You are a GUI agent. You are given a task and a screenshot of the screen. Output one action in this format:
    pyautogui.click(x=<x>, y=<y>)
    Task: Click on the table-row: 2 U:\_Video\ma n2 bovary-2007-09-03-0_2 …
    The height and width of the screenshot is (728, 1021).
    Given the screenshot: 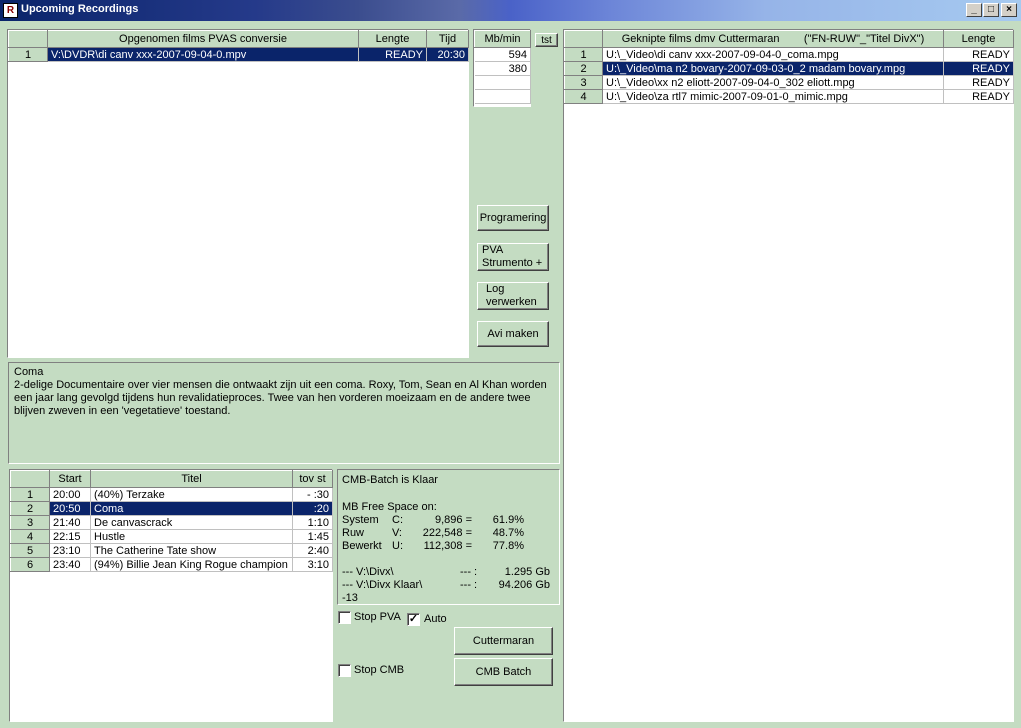 What is the action you would take?
    pyautogui.click(x=789, y=68)
    